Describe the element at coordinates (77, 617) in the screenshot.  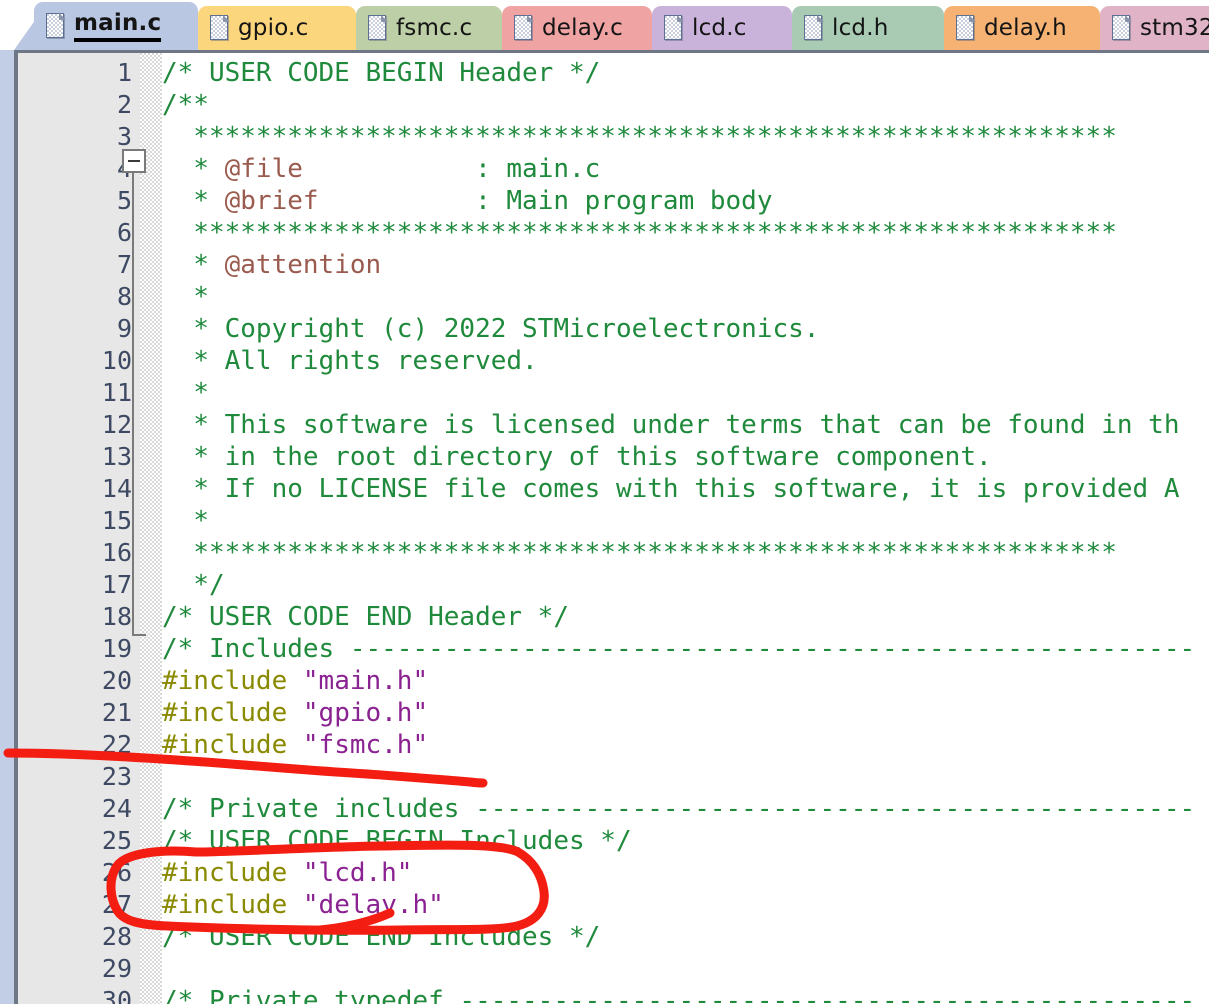
I see `line-number: 18` at that location.